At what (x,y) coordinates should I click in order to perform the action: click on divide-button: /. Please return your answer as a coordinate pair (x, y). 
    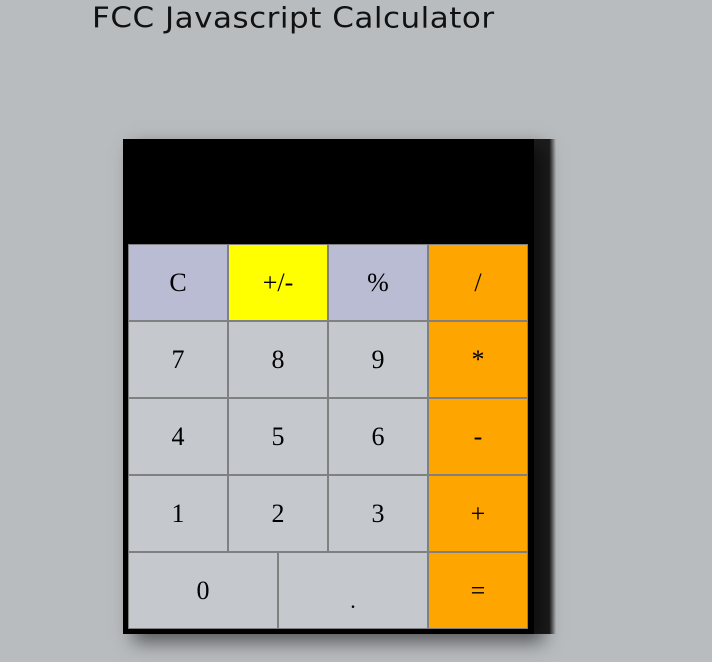
    Looking at the image, I should click on (478, 282).